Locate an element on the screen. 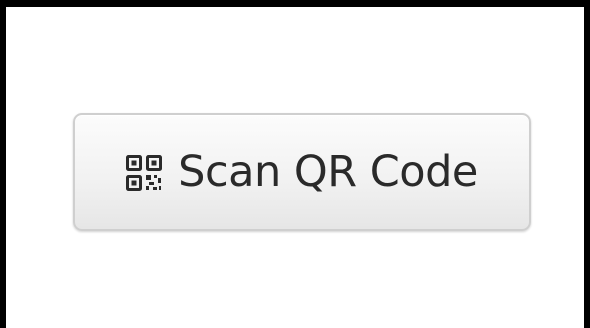 Image resolution: width=590 pixels, height=328 pixels. scan-qr-code-label: Scan QR Code is located at coordinates (328, 171).